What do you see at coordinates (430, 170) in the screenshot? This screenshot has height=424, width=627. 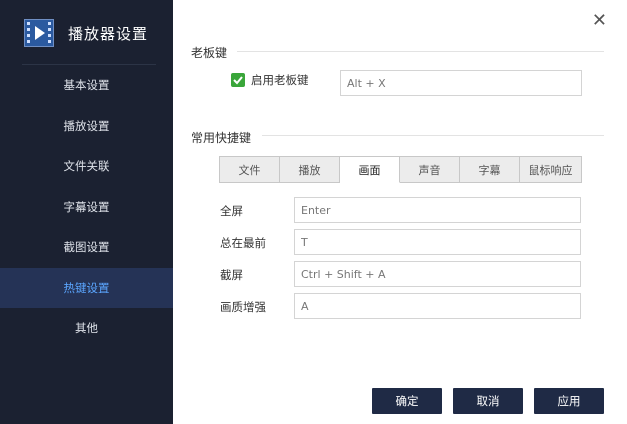 I see `tab-audio: 声音` at bounding box center [430, 170].